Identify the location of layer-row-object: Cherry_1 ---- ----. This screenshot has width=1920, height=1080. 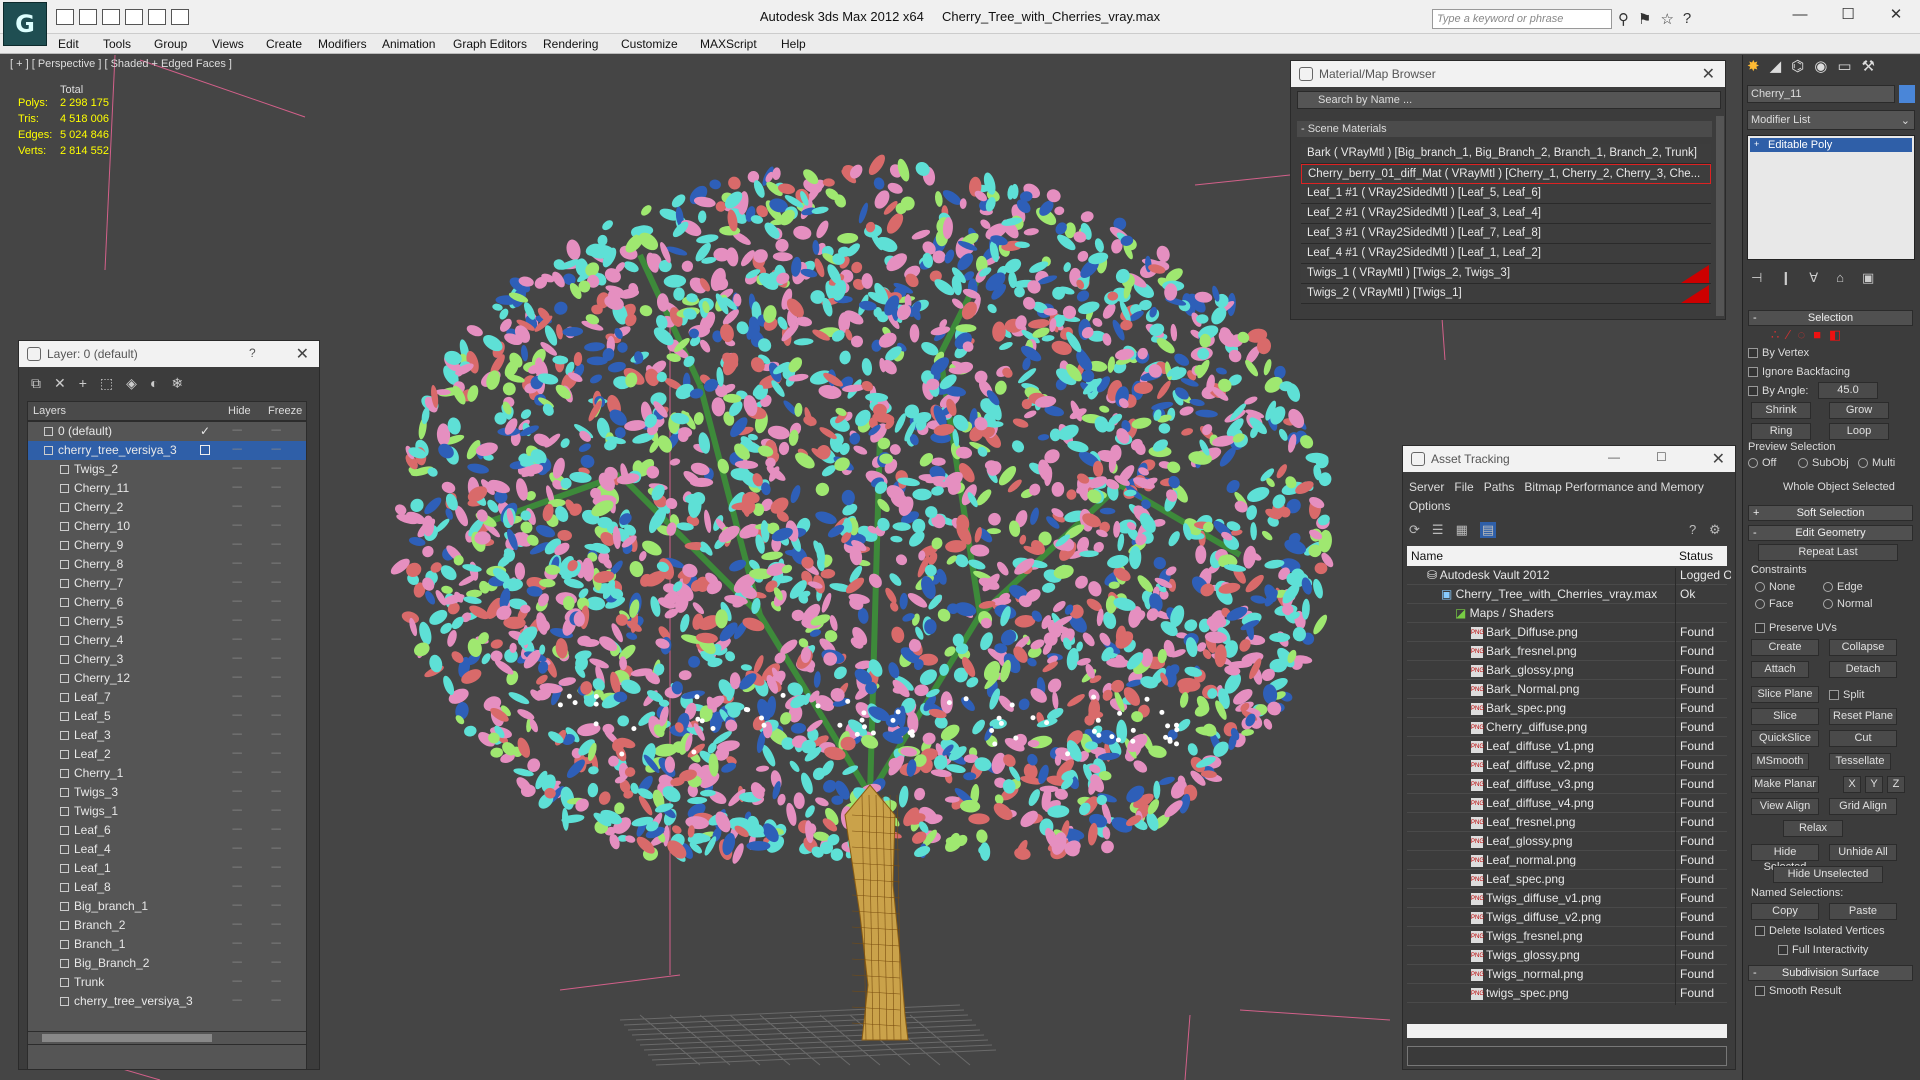
(167, 773).